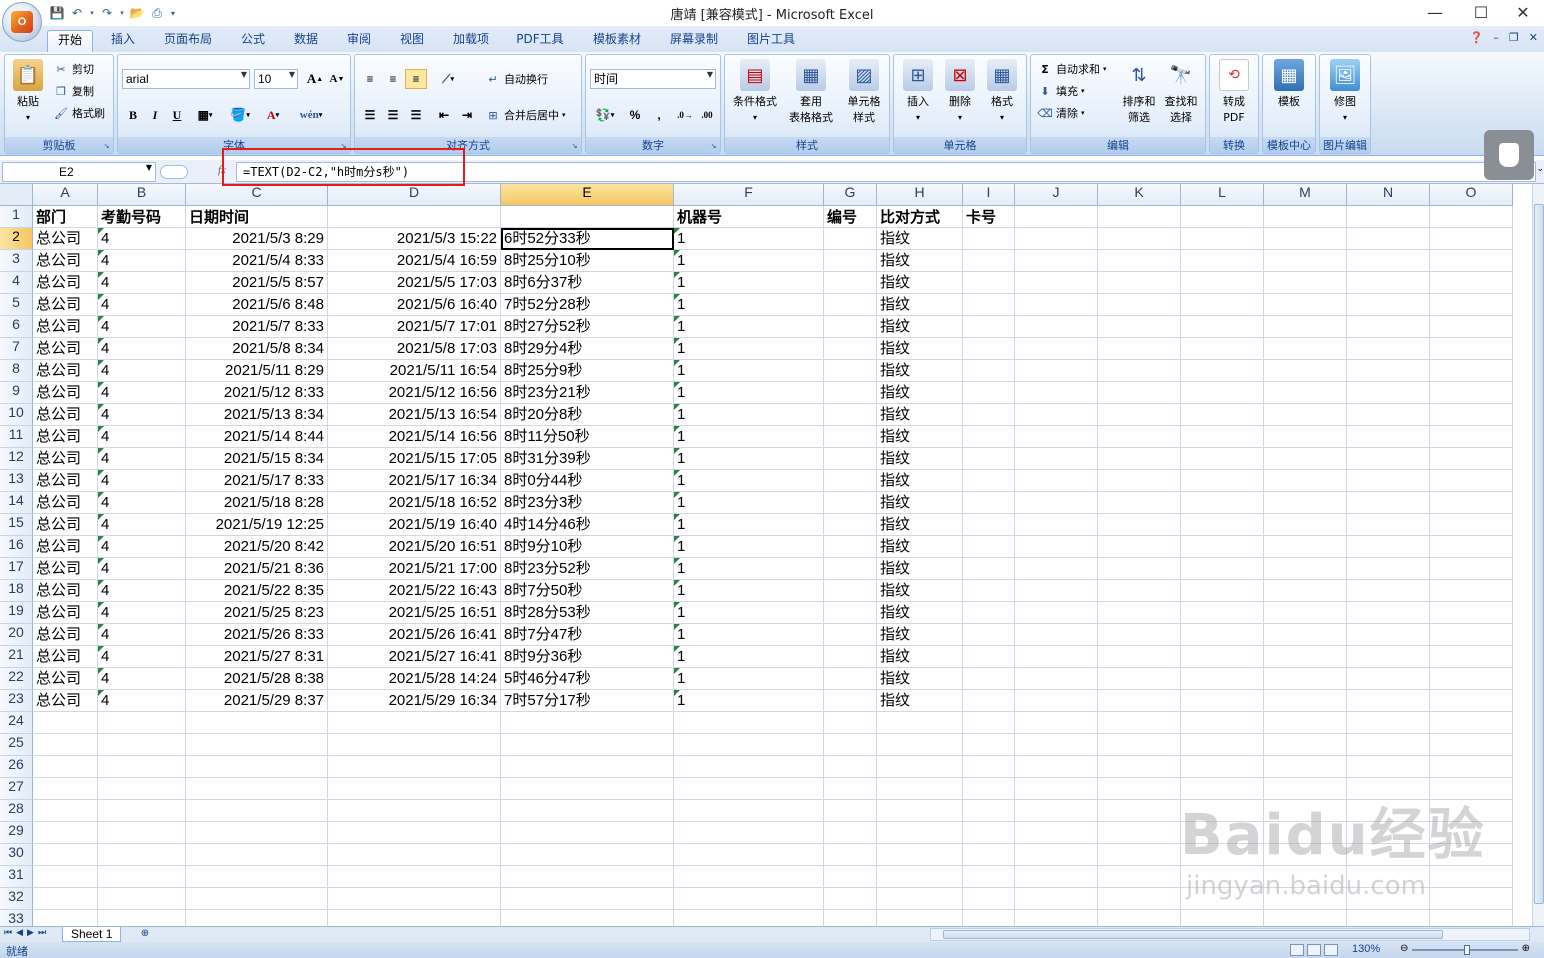 The height and width of the screenshot is (958, 1544). Describe the element at coordinates (920, 283) in the screenshot. I see `cell-h4: 指纹` at that location.